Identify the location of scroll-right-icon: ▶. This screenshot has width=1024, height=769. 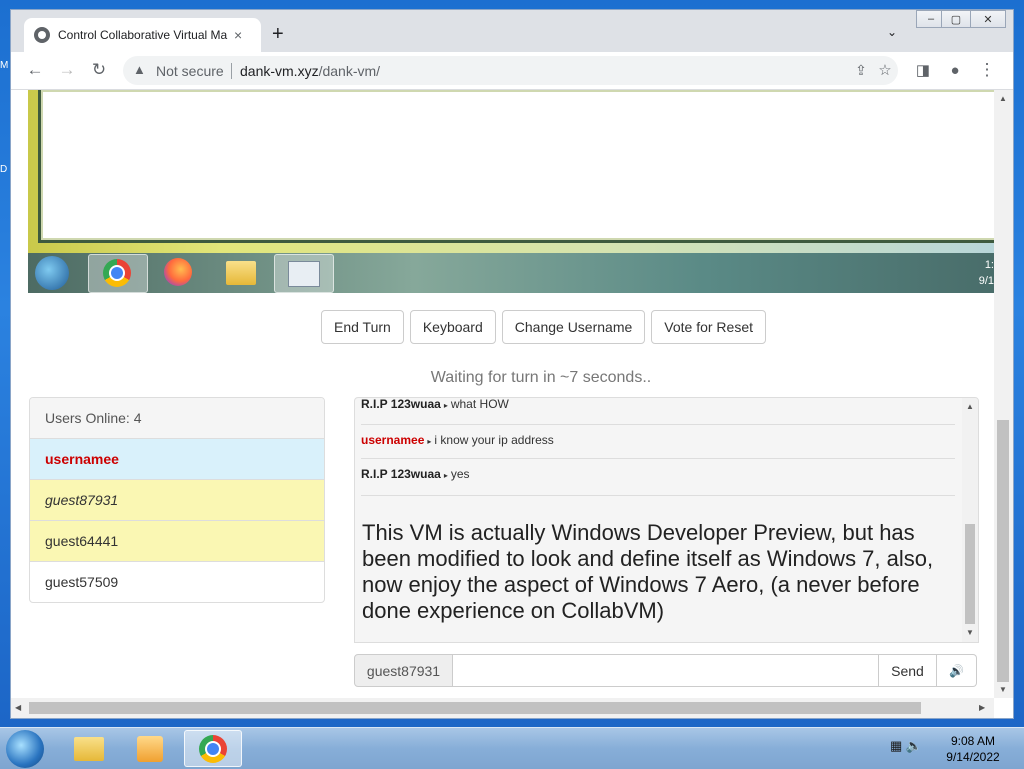
(982, 707).